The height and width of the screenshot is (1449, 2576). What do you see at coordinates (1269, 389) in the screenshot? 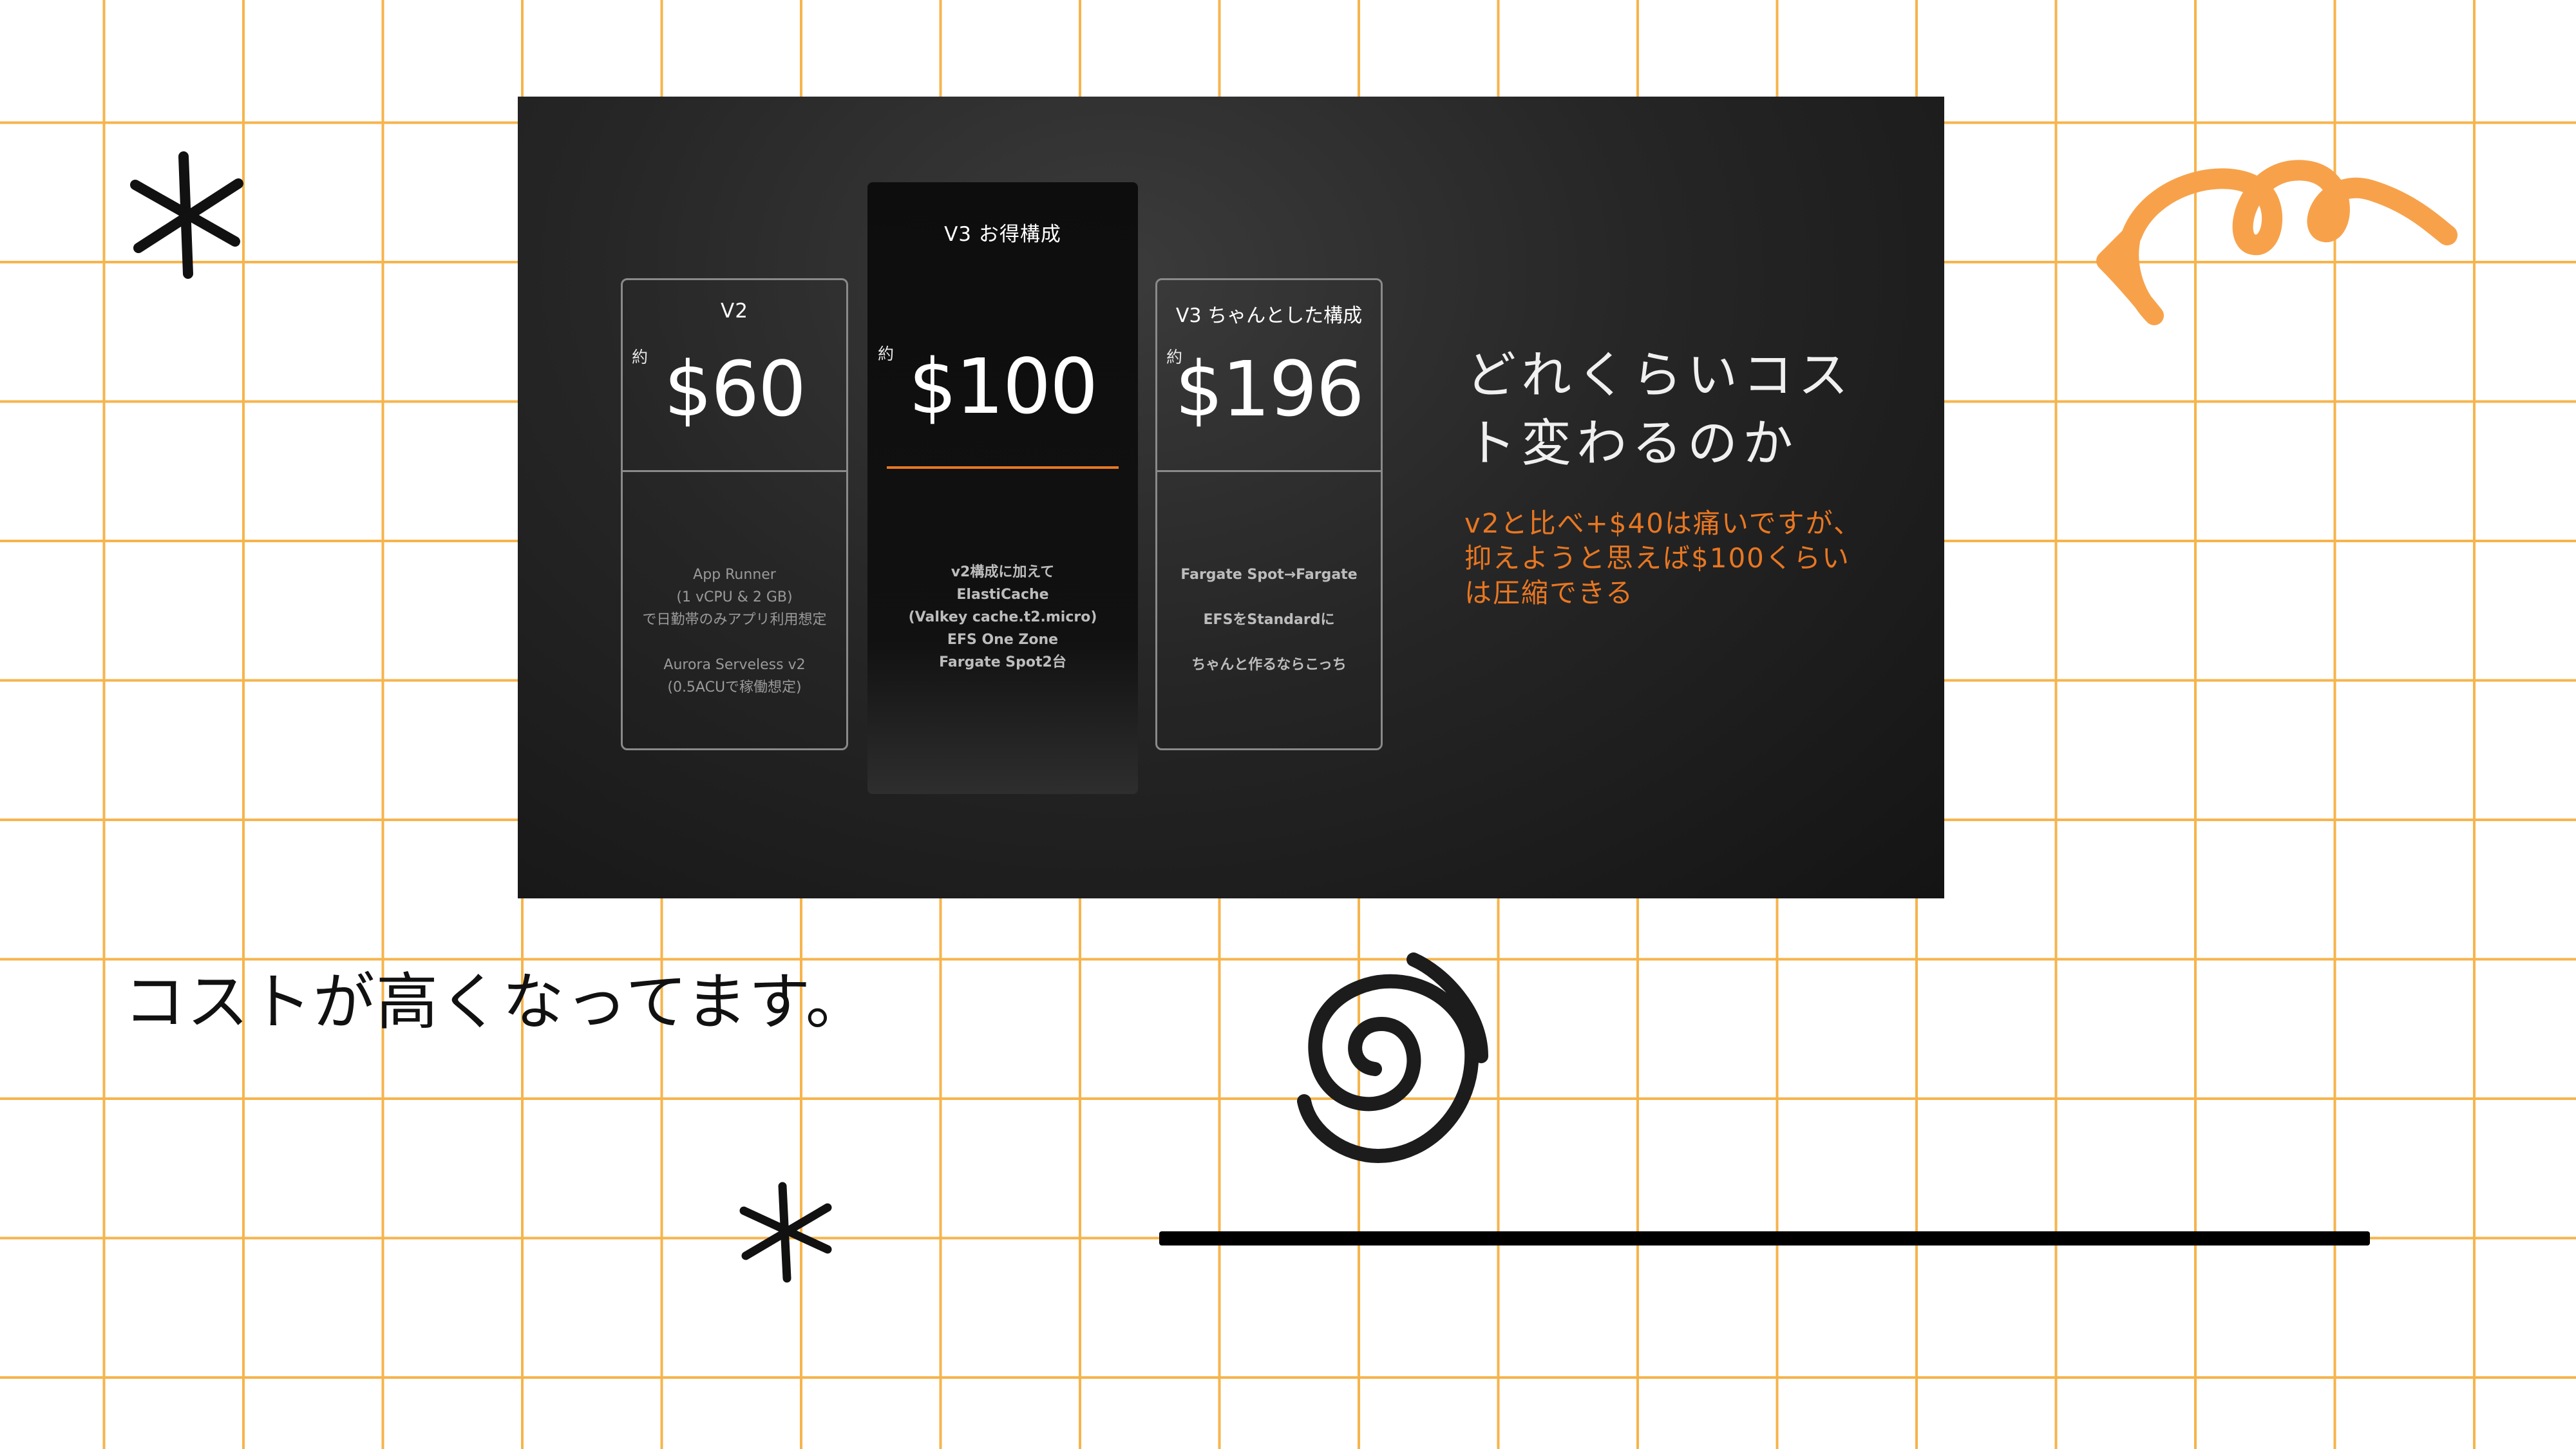
I see `plan-price: $196` at bounding box center [1269, 389].